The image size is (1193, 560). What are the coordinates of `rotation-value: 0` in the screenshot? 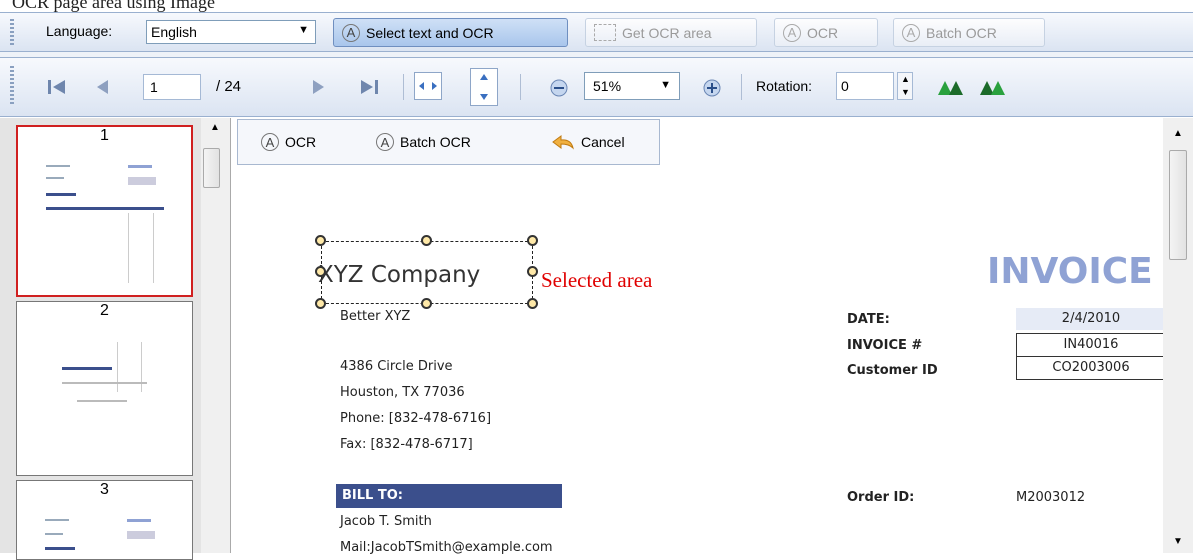 It's located at (845, 86).